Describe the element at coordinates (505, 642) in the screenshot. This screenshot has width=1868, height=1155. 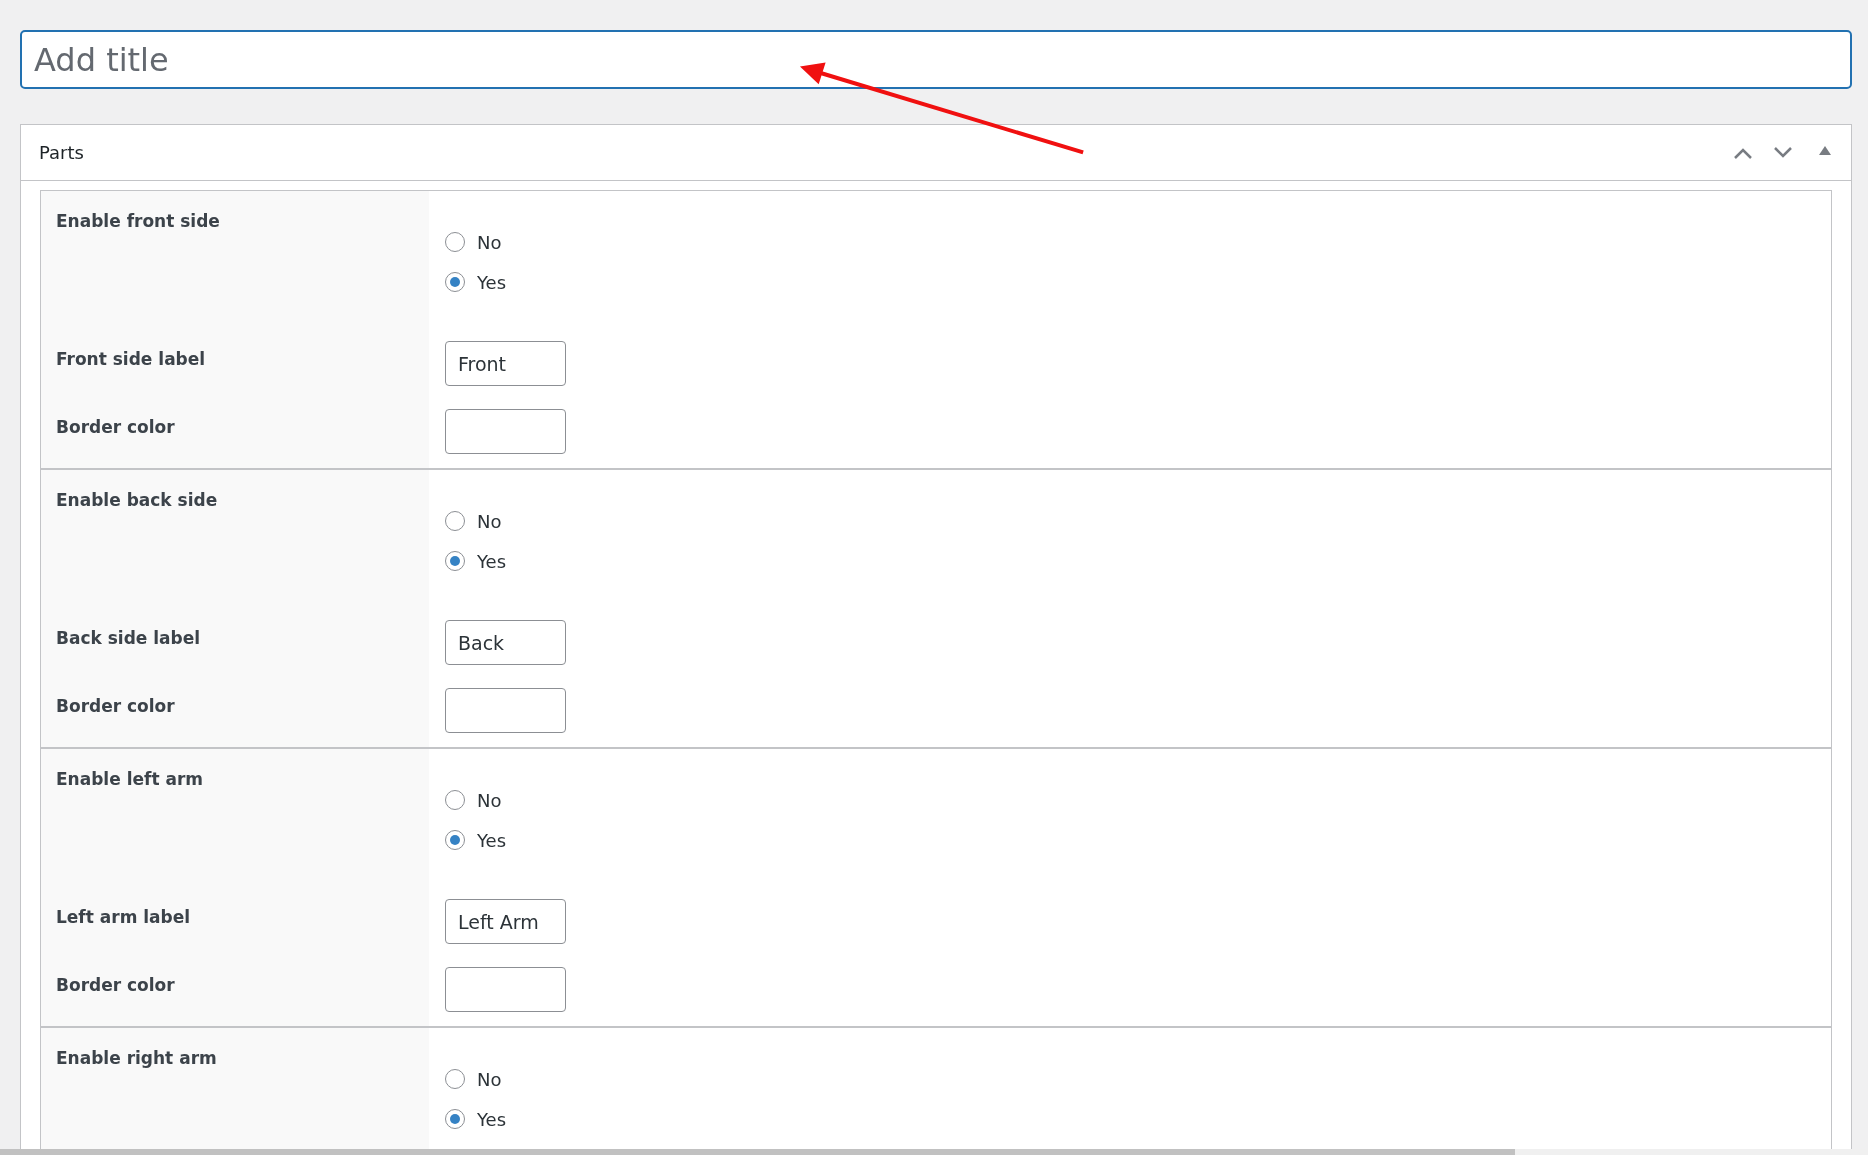
I see `text-field: Back` at that location.